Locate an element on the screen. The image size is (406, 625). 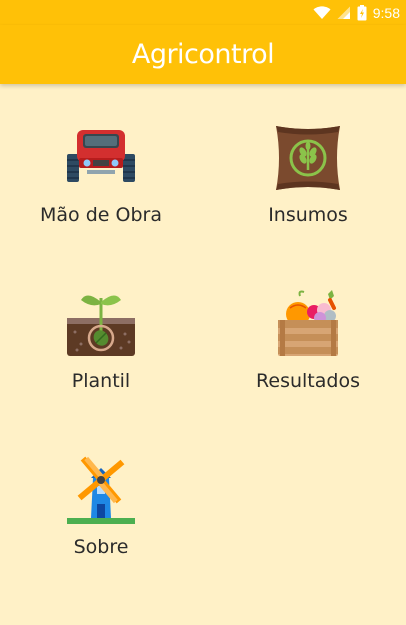
status-icons: 9:58 is located at coordinates (356, 12).